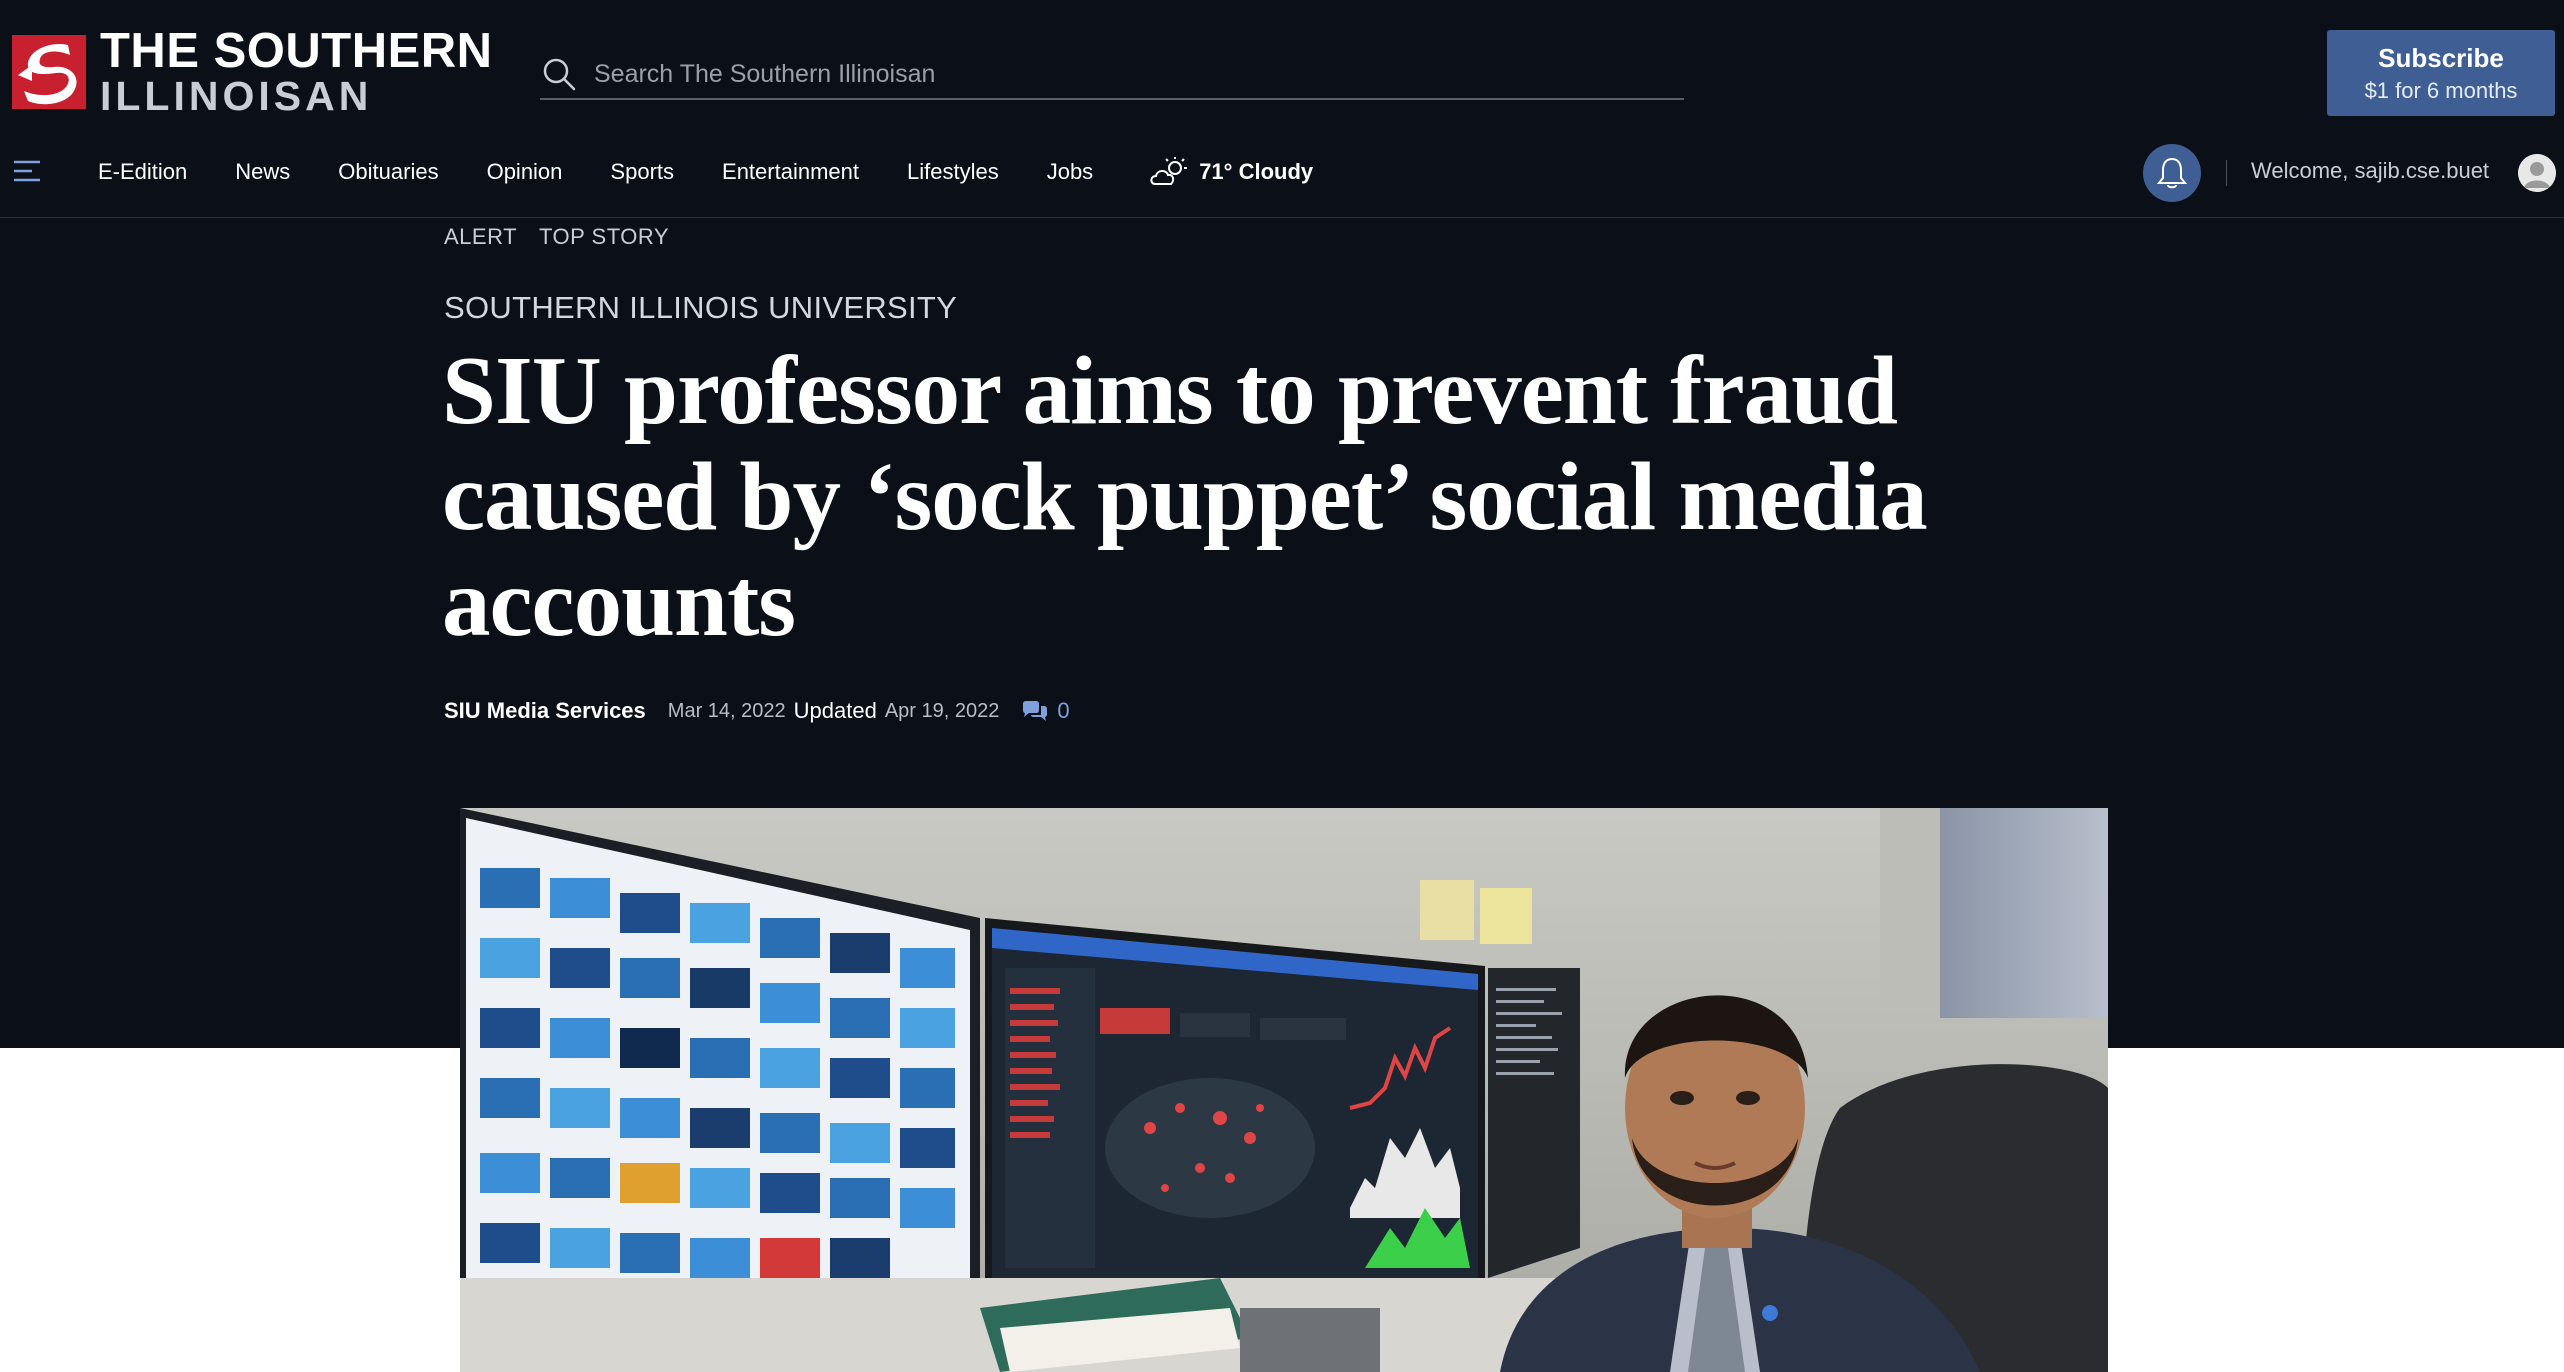 The image size is (2564, 1372). What do you see at coordinates (942, 710) in the screenshot?
I see `updated-date: Apr 19, 2022` at bounding box center [942, 710].